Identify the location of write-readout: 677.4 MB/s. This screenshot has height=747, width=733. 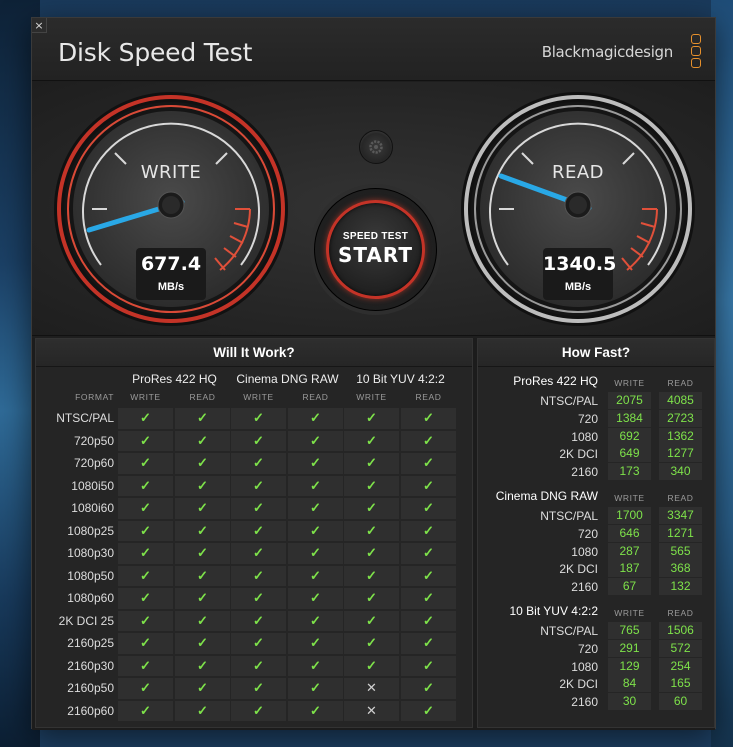
(171, 274).